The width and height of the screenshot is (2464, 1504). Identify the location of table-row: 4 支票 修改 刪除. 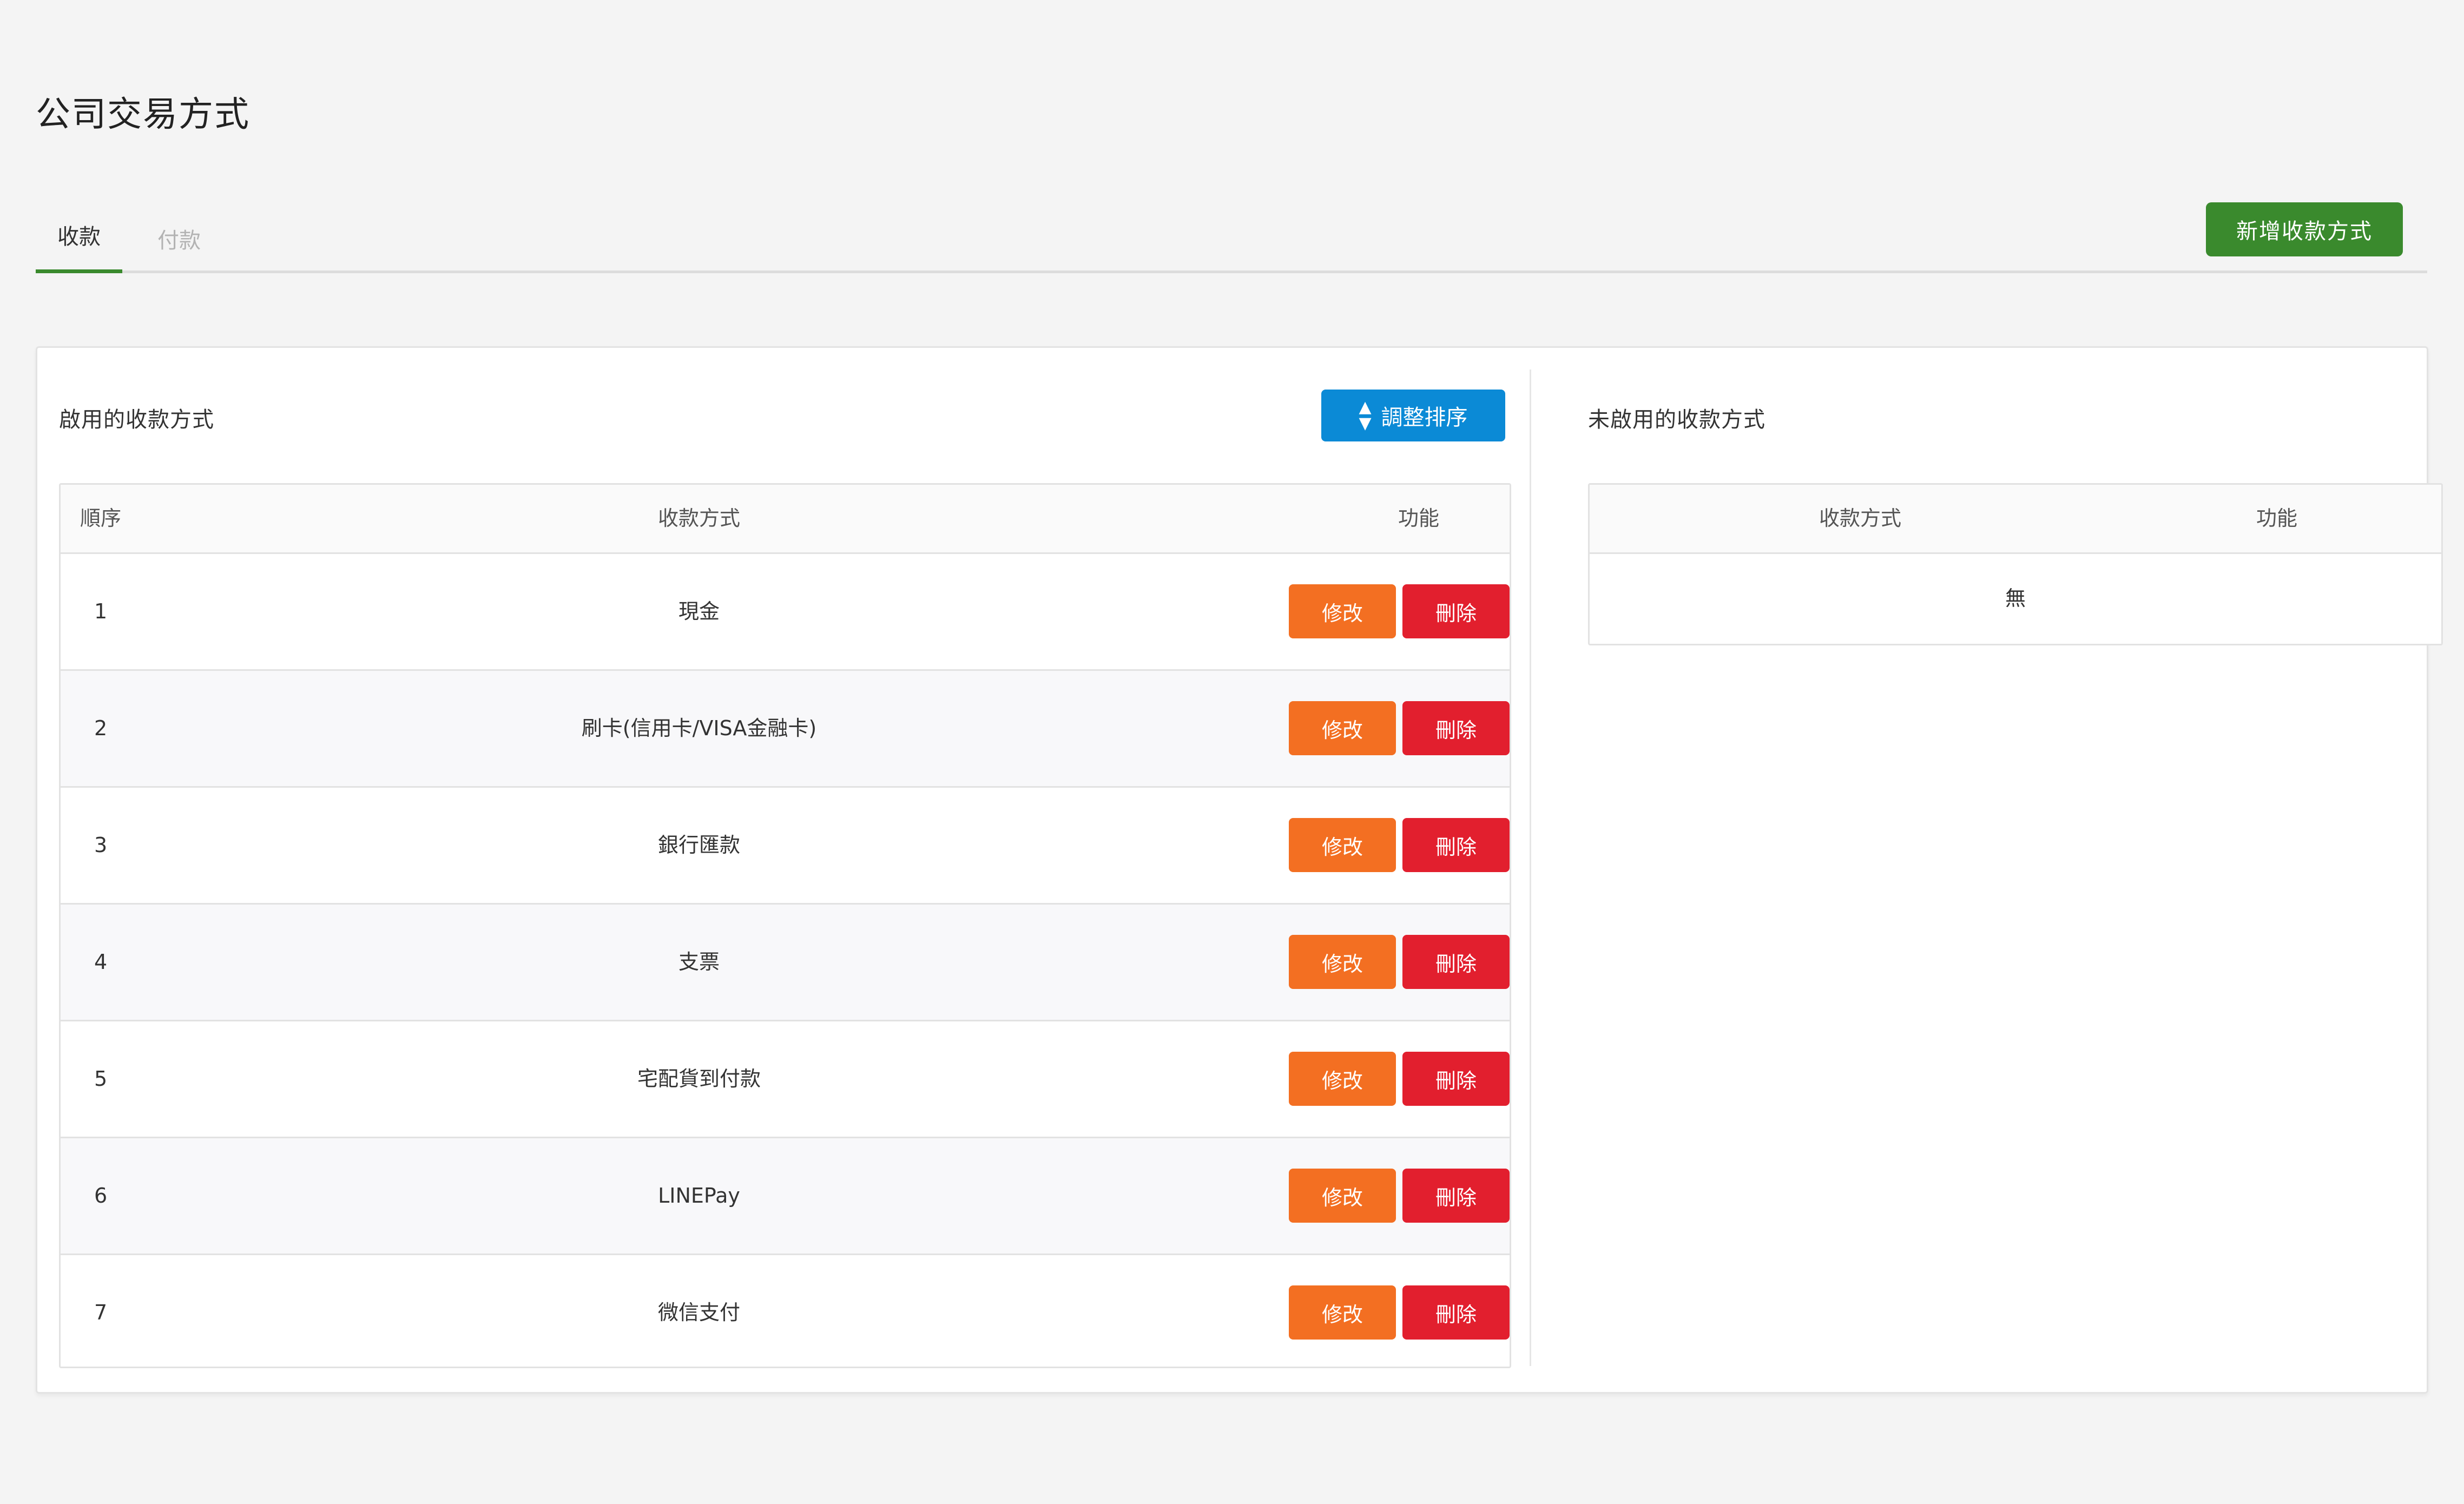
(785, 963).